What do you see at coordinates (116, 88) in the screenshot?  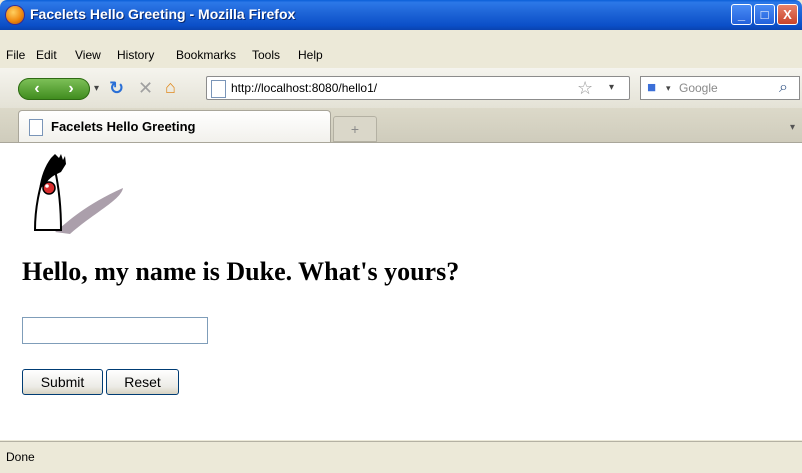 I see `reload-icon: ↻` at bounding box center [116, 88].